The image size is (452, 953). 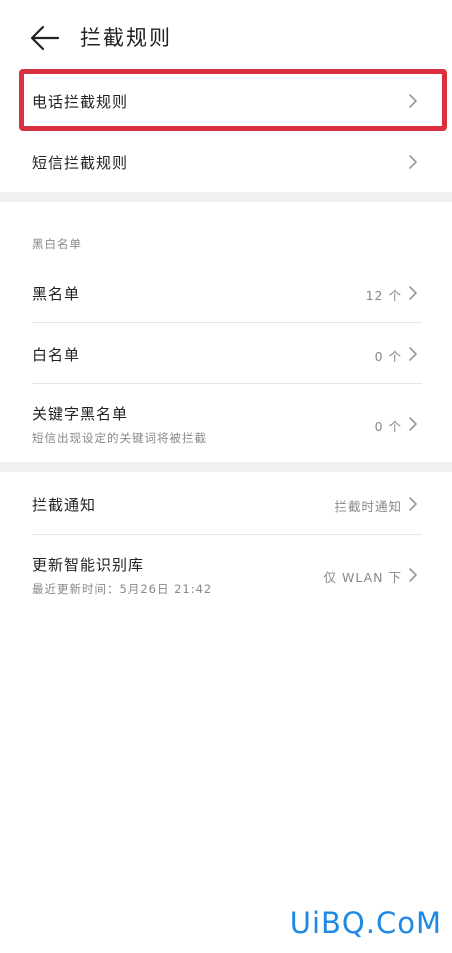 What do you see at coordinates (88, 565) in the screenshot?
I see `update-library-label: 更新智能识别库` at bounding box center [88, 565].